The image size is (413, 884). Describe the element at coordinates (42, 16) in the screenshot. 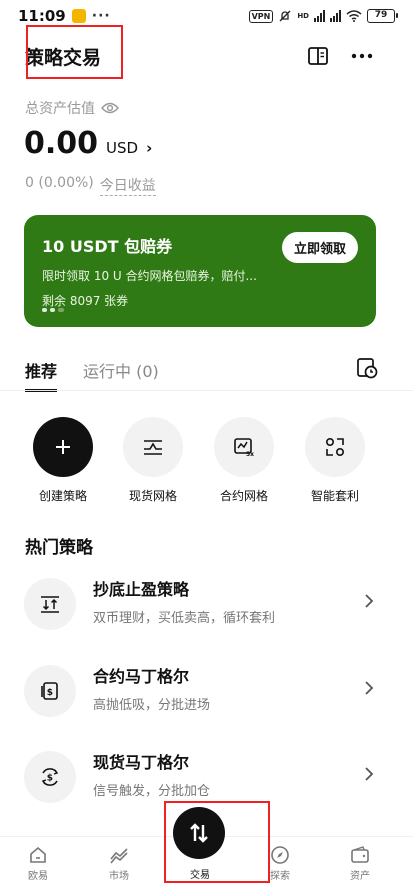

I see `status-time: 11:09` at that location.